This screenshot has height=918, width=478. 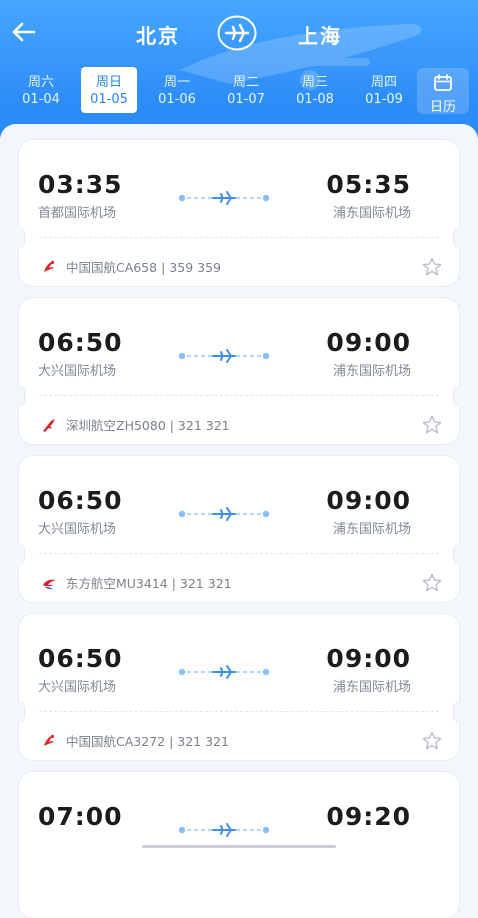 What do you see at coordinates (383, 82) in the screenshot?
I see `date-weekday: 周四` at bounding box center [383, 82].